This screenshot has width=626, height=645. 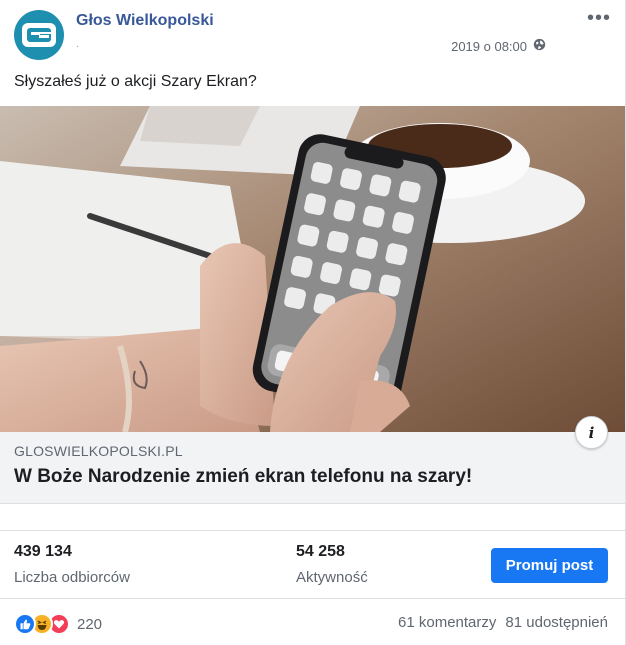 I want to click on page-logo-icon, so click(x=39, y=35).